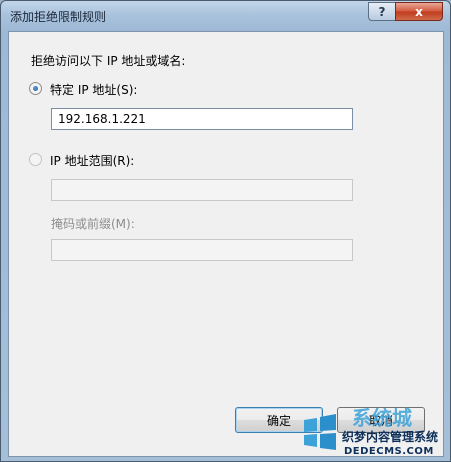  Describe the element at coordinates (108, 61) in the screenshot. I see `deny-access-prompt: 拒绝访问以下 IP 地址或域名:` at that location.